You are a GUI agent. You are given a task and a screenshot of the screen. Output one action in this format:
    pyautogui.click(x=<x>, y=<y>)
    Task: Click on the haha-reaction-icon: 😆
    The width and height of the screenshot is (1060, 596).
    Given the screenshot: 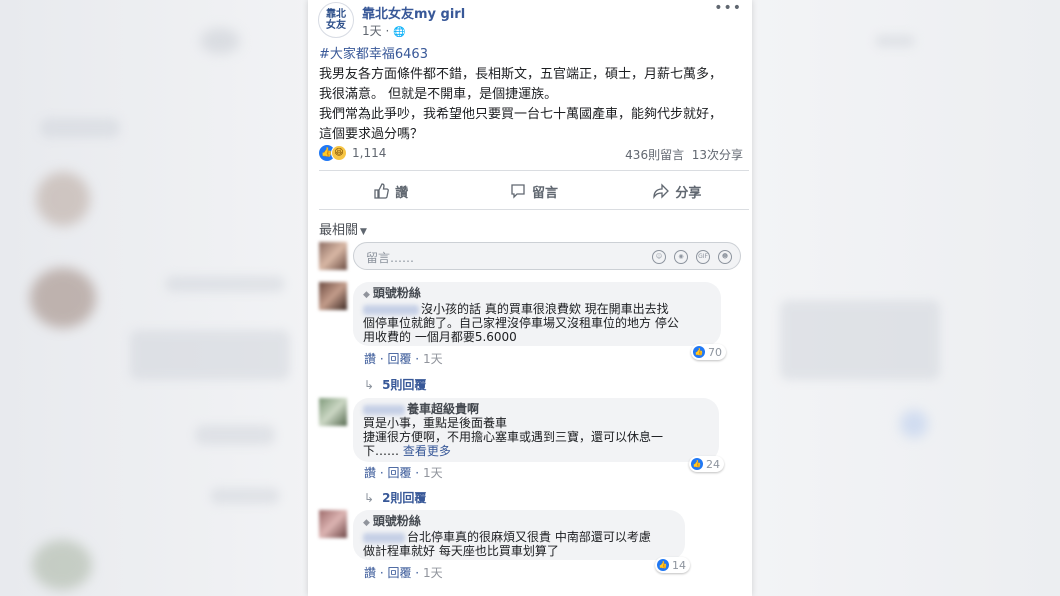 What is the action you would take?
    pyautogui.click(x=339, y=153)
    